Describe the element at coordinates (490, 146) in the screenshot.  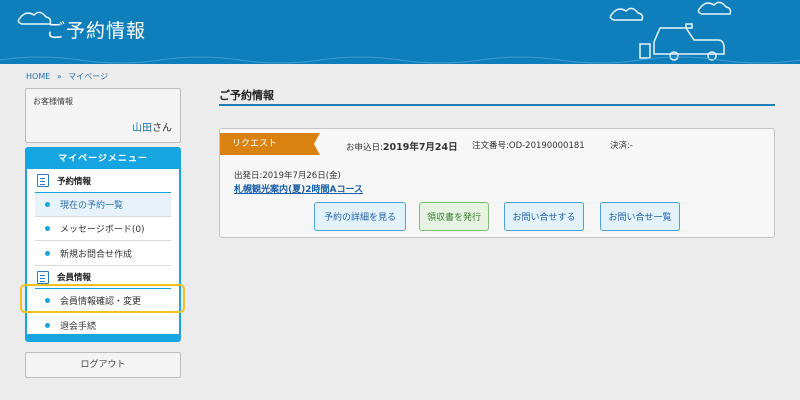
I see `order-number-label: 注文番号:` at that location.